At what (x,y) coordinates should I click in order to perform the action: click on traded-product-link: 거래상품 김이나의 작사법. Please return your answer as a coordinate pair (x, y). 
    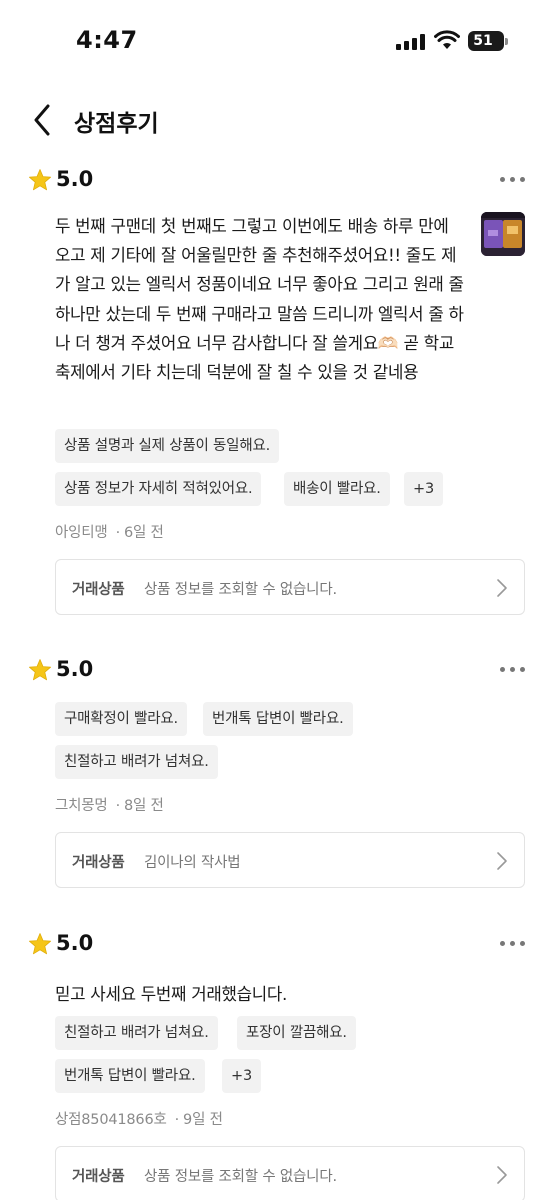
    Looking at the image, I should click on (290, 860).